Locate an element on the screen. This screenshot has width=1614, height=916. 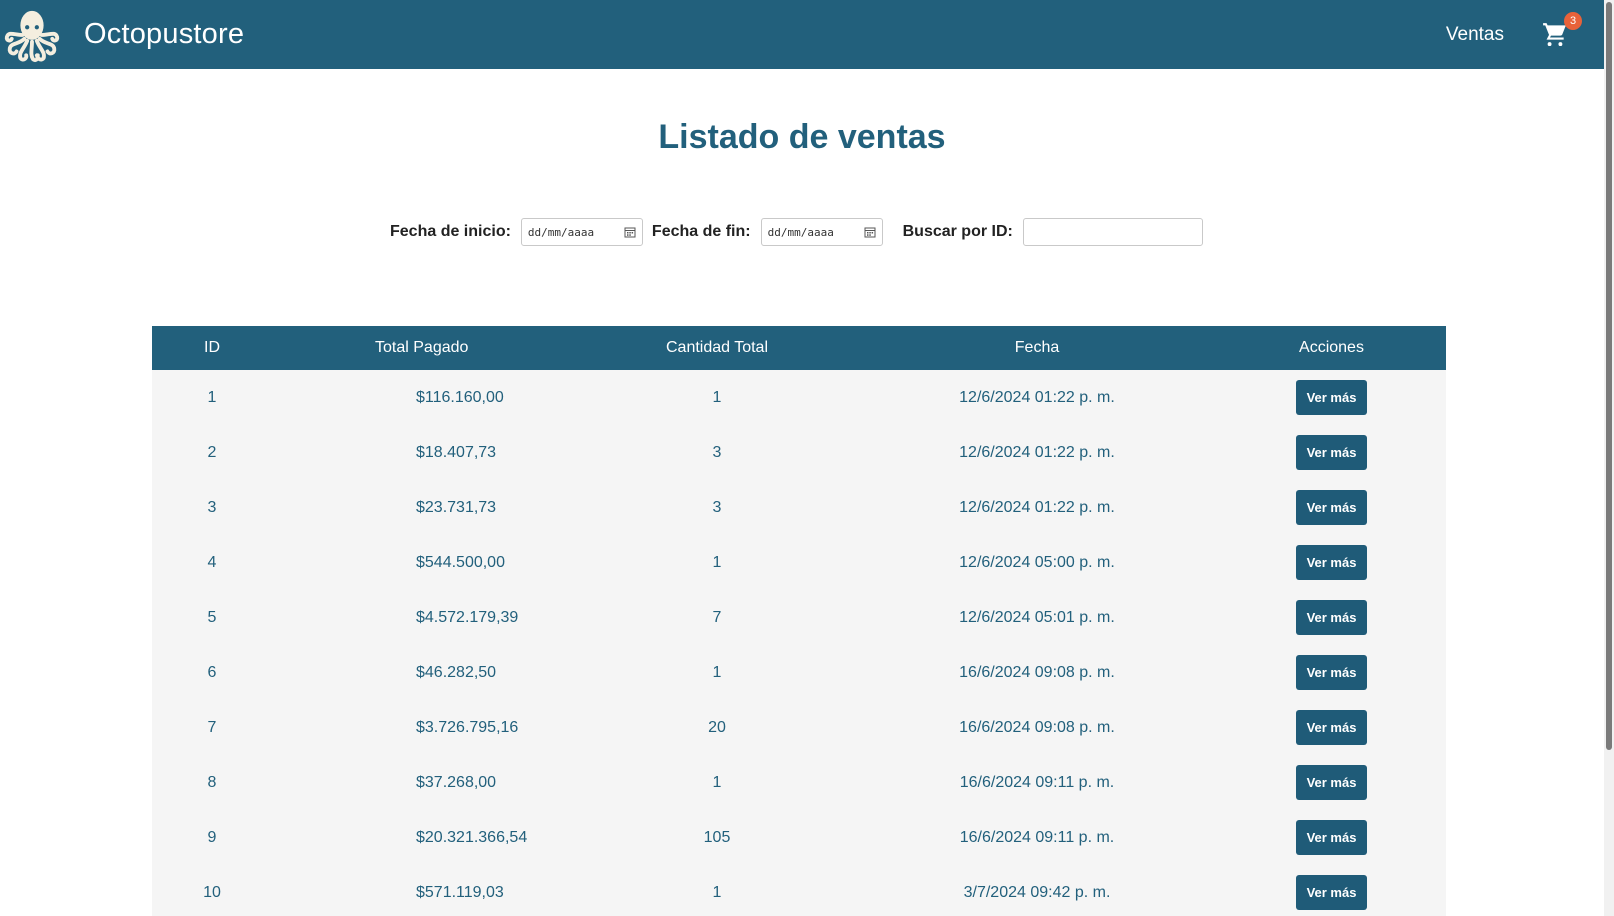
cell-total: $37.268,00 is located at coordinates (456, 782).